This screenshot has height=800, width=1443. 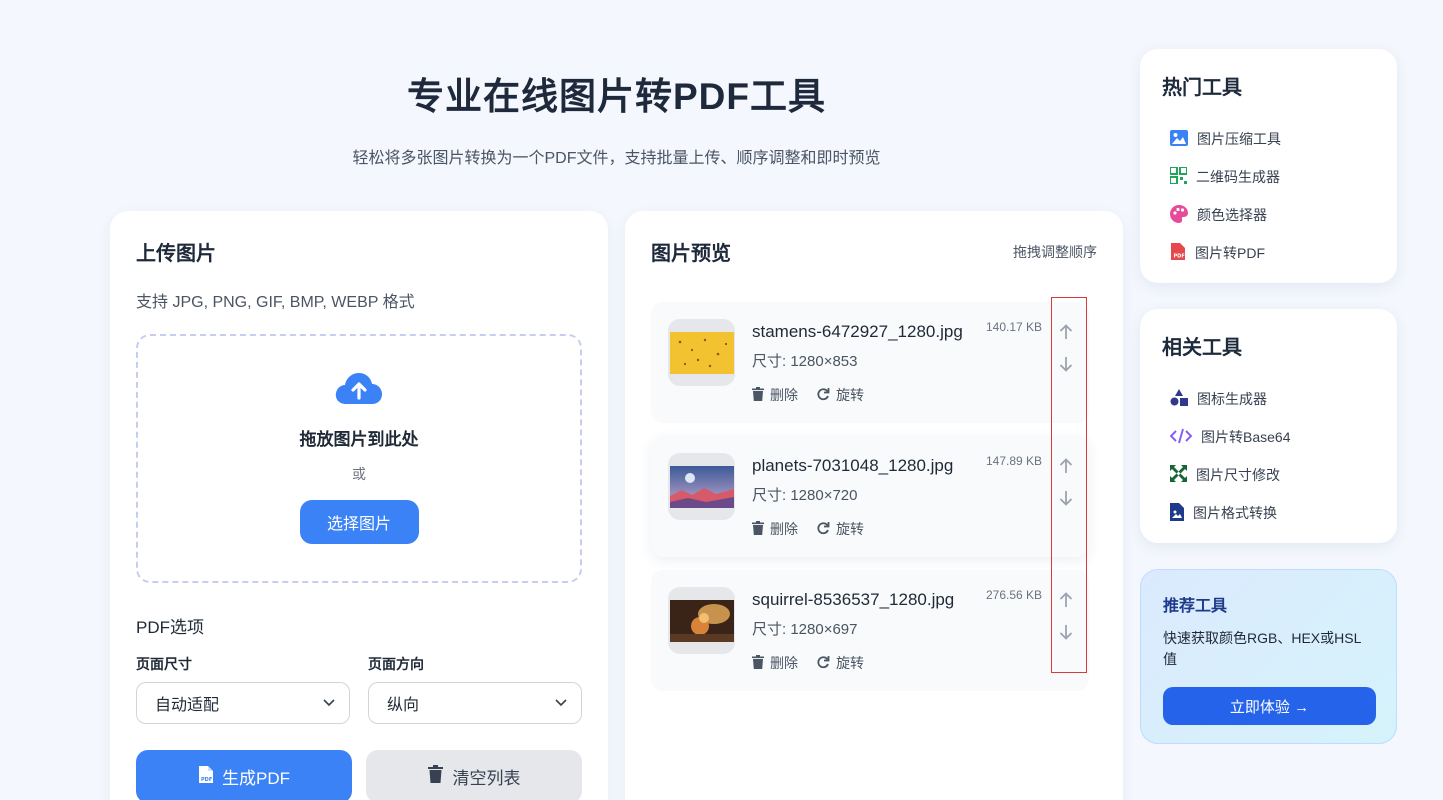 I want to click on preview-title: 图片预览, so click(x=691, y=254).